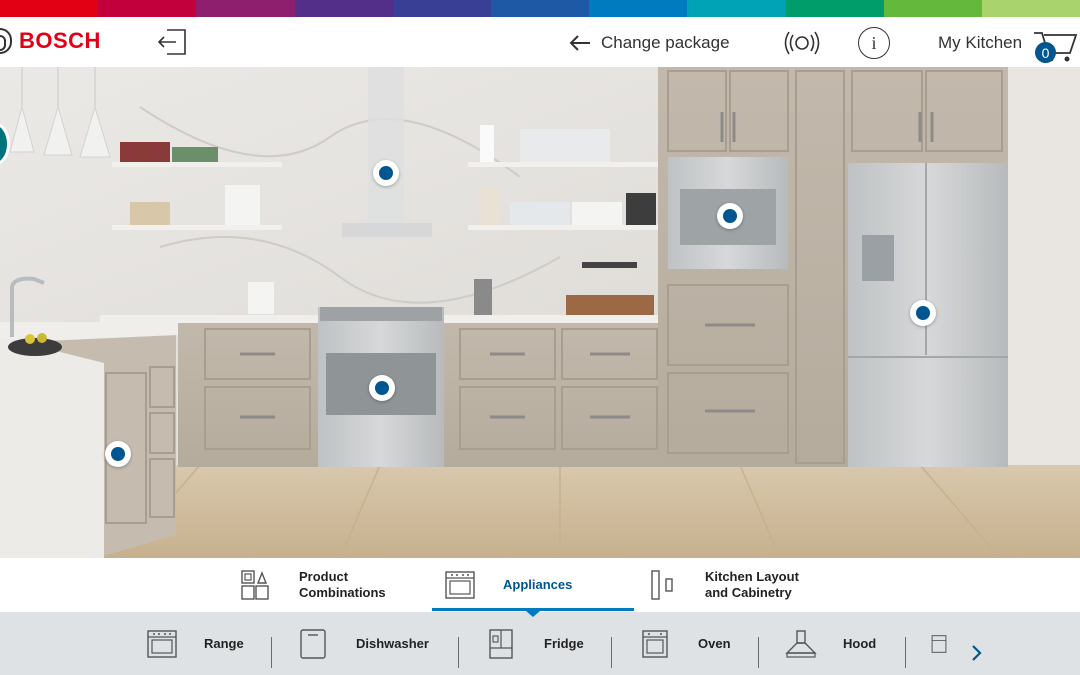 This screenshot has height=675, width=1080. What do you see at coordinates (714, 643) in the screenshot?
I see `subcategory-oven-label: Oven` at bounding box center [714, 643].